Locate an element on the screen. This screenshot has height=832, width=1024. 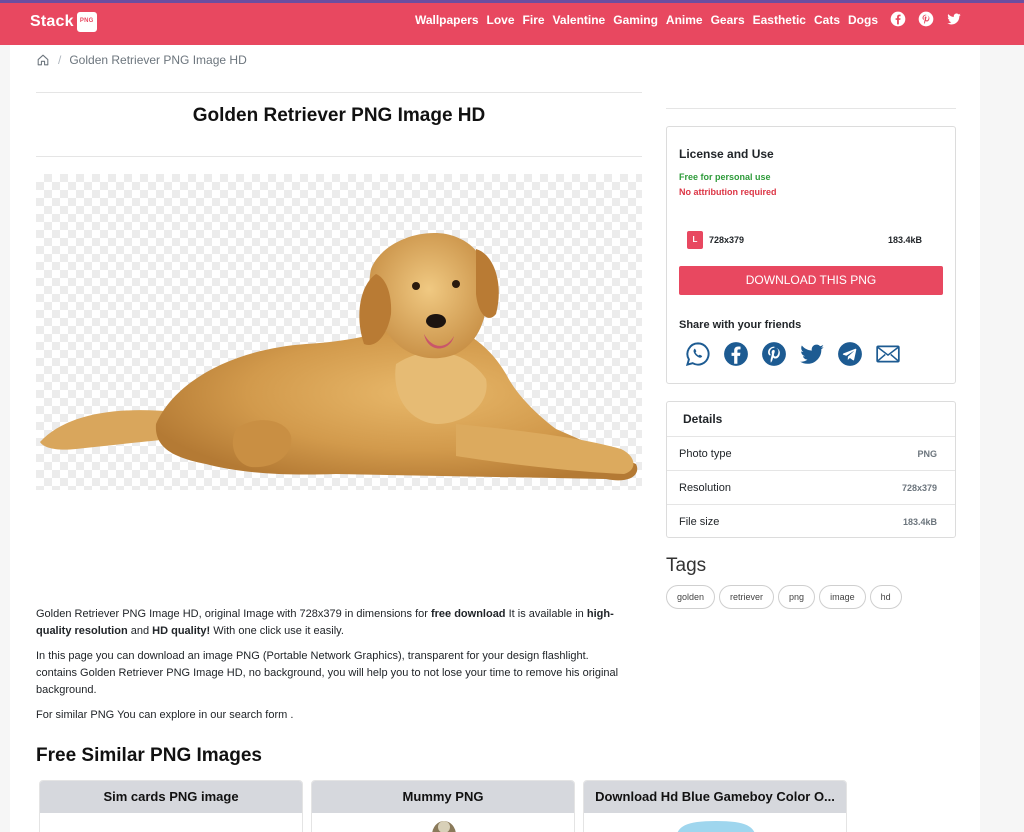
whatsapp-icon is located at coordinates (698, 354).